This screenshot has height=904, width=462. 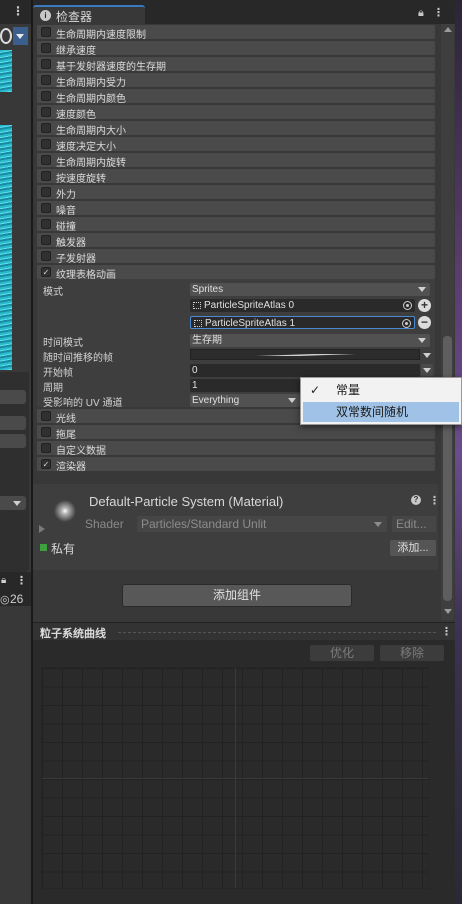 I want to click on private-checkbox, so click(x=43, y=547).